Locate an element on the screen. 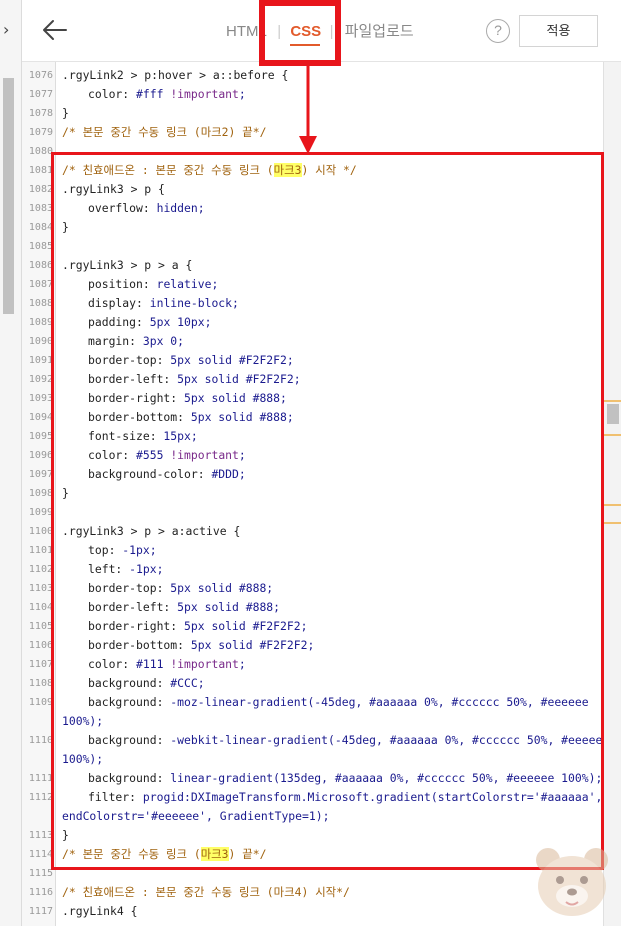 The height and width of the screenshot is (926, 621). editor-scrollbar is located at coordinates (612, 494).